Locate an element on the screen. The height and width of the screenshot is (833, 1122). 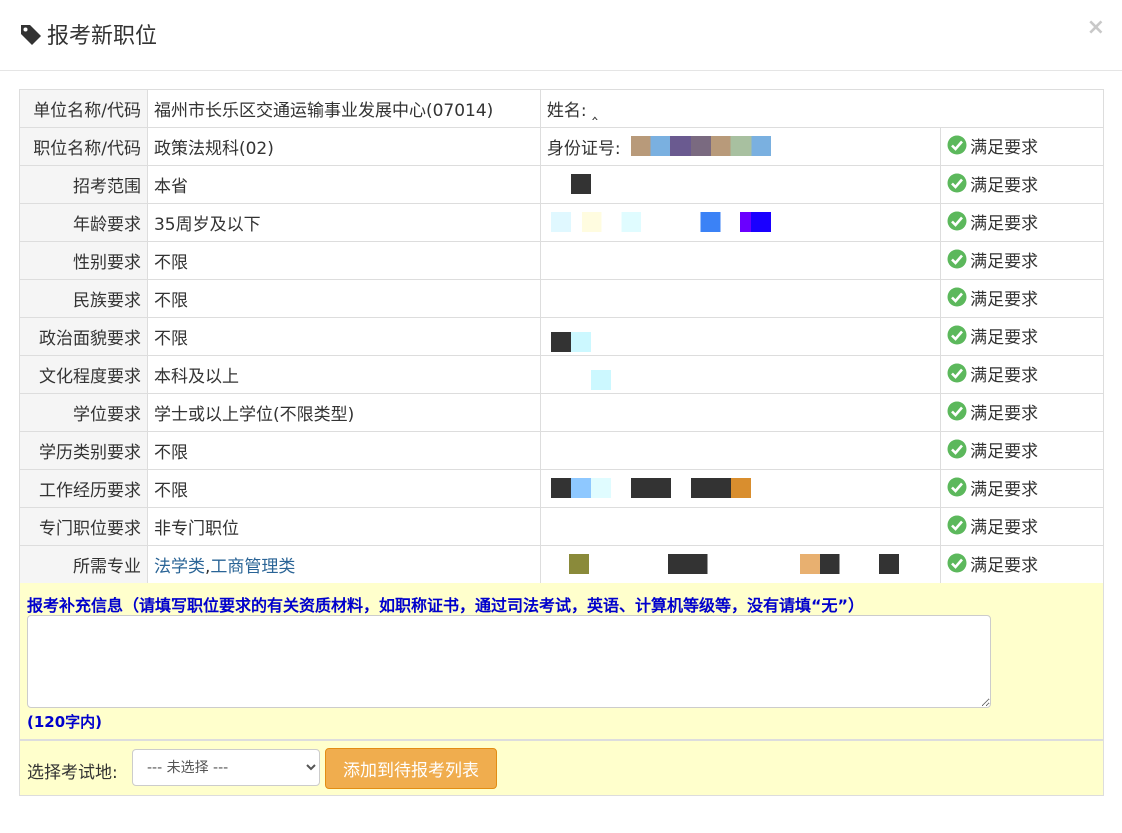
major-link-business: 工商管理类 is located at coordinates (252, 567).